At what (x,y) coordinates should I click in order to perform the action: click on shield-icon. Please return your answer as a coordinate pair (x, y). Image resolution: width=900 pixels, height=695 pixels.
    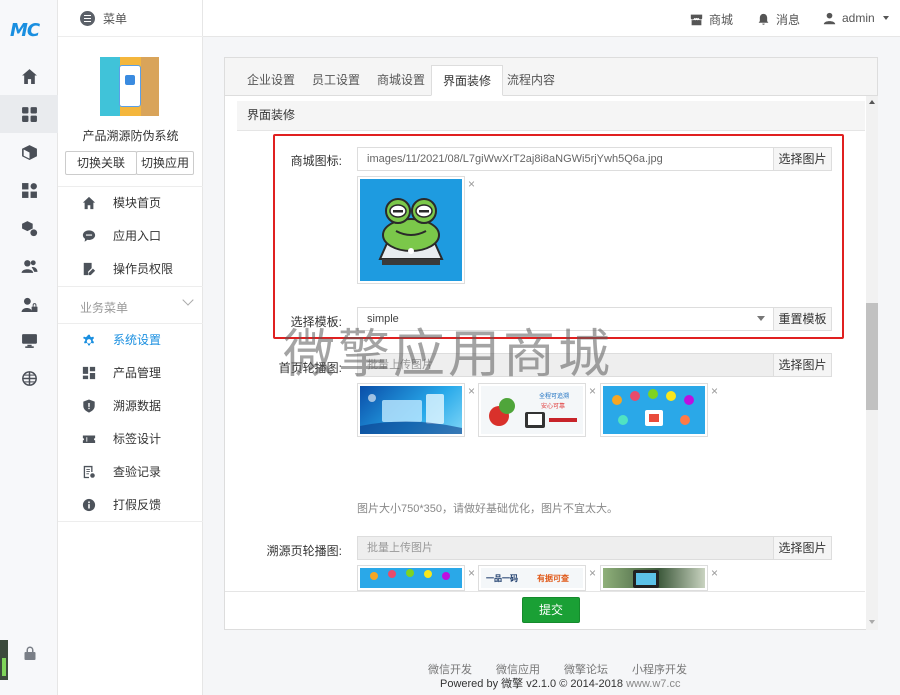
    Looking at the image, I should click on (89, 405).